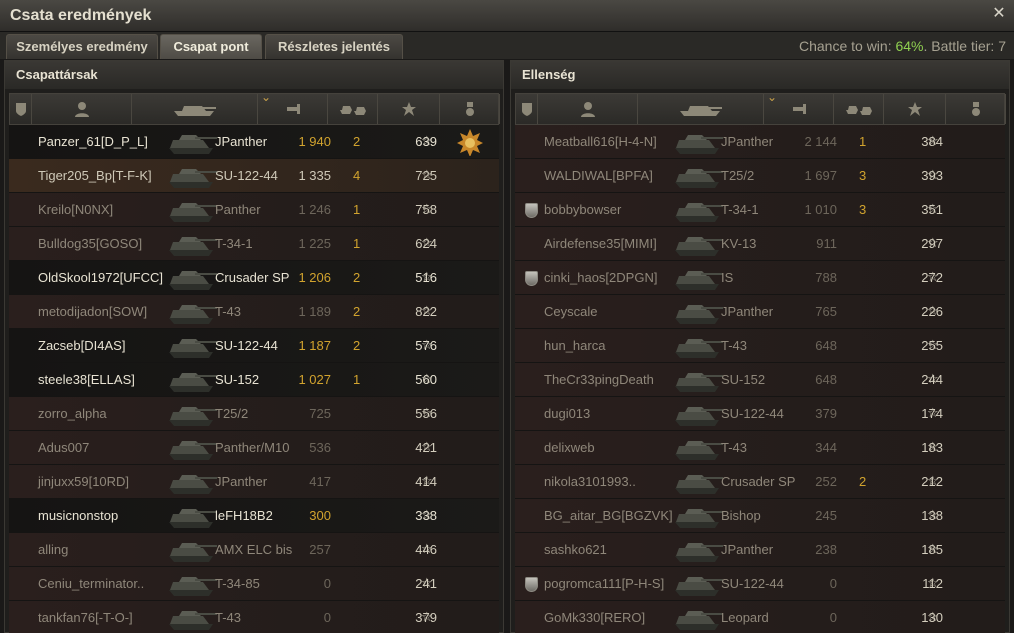 The image size is (1014, 633). I want to click on player-name: Ceniu_terminator.., so click(91, 583).